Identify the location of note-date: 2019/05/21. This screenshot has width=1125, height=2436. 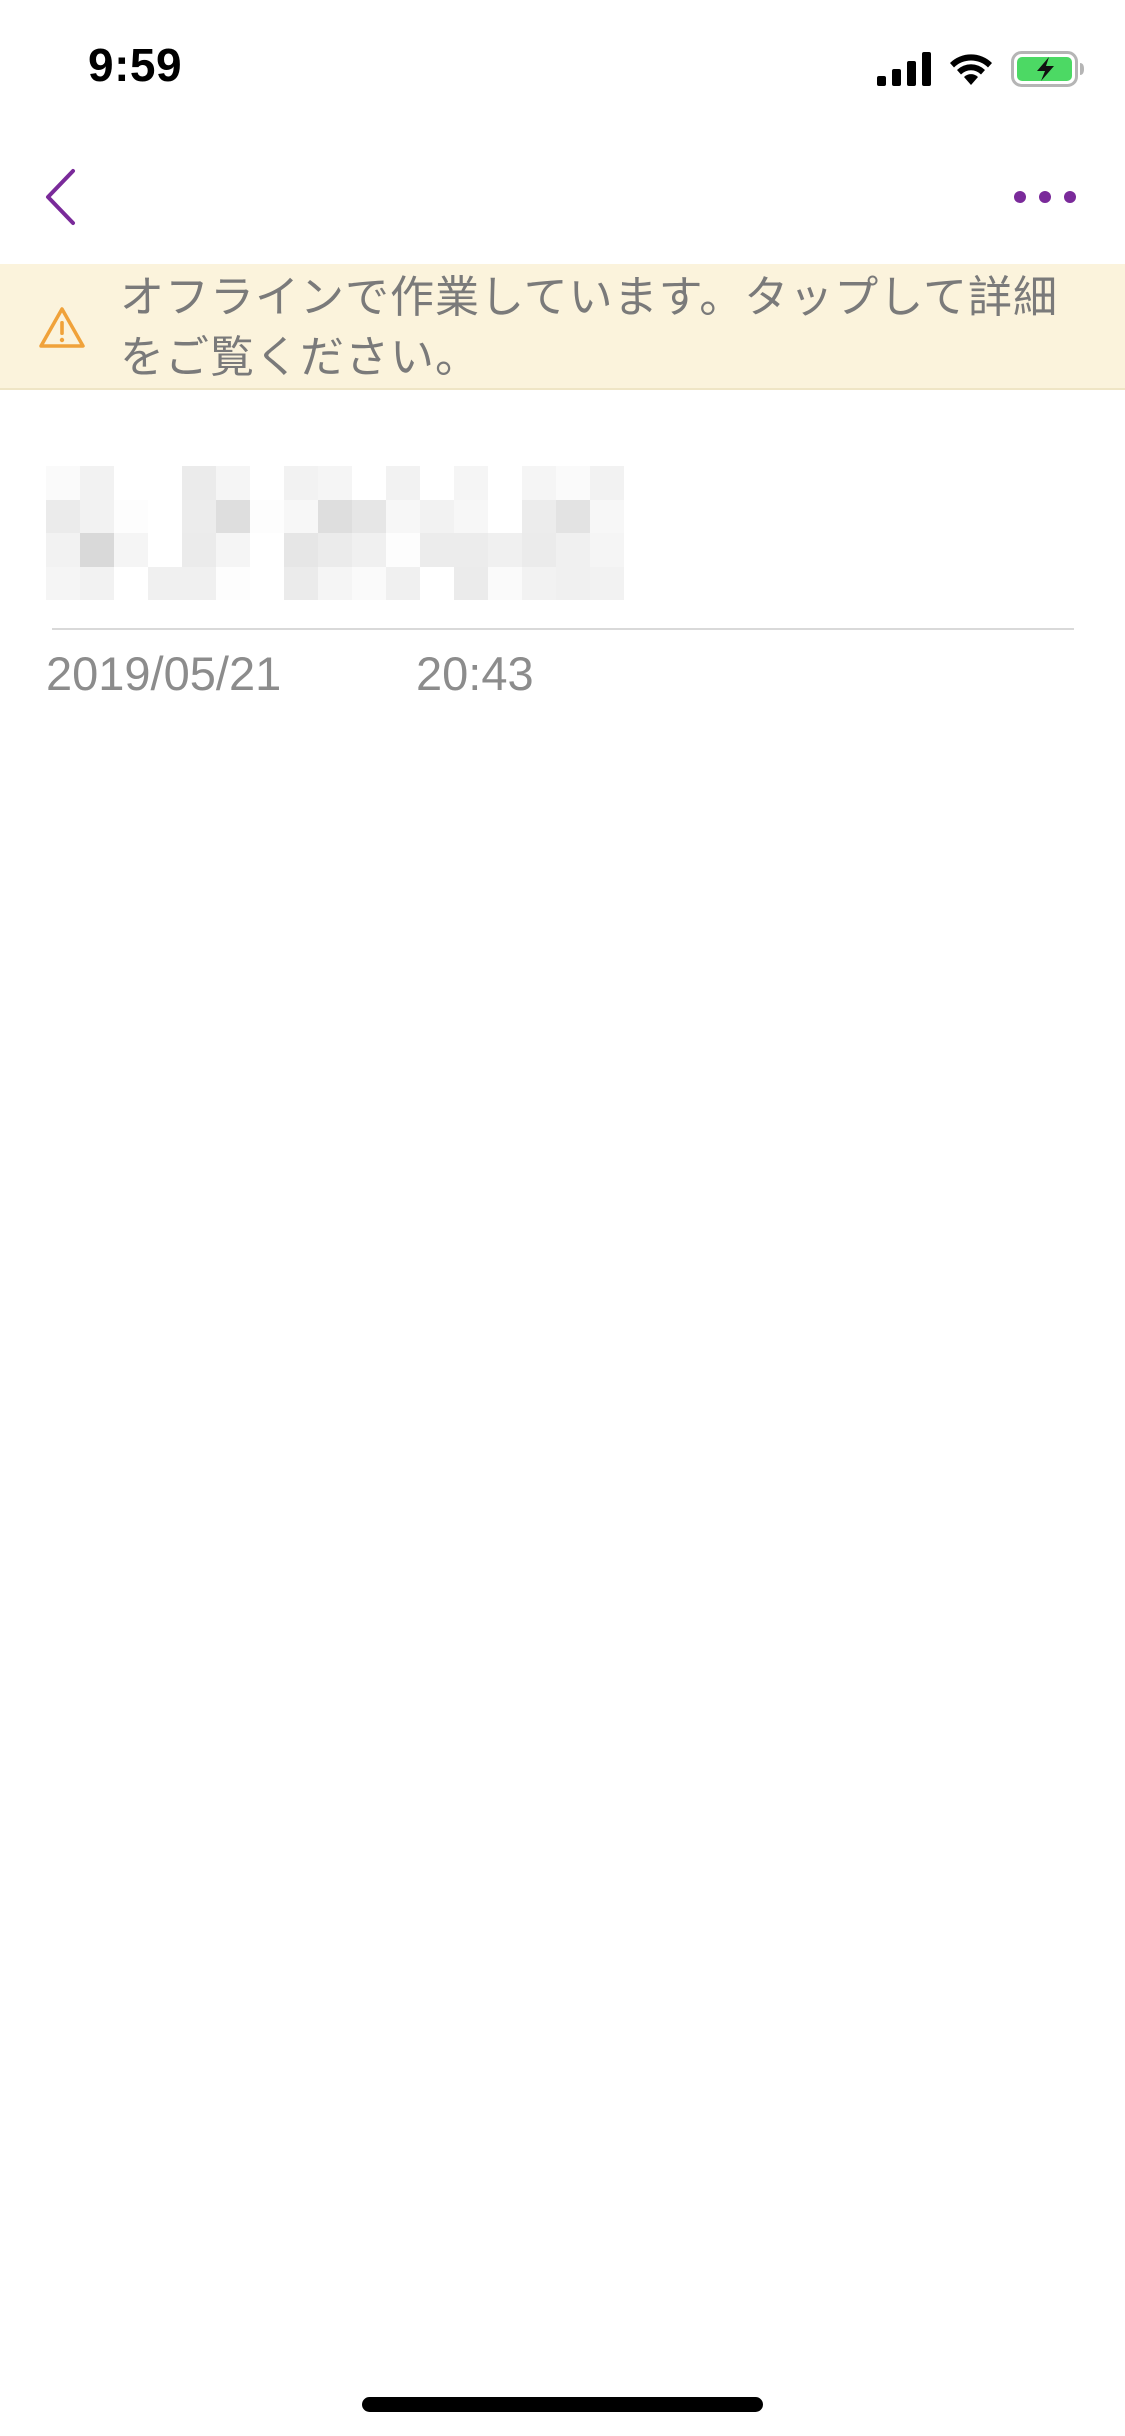
(164, 673).